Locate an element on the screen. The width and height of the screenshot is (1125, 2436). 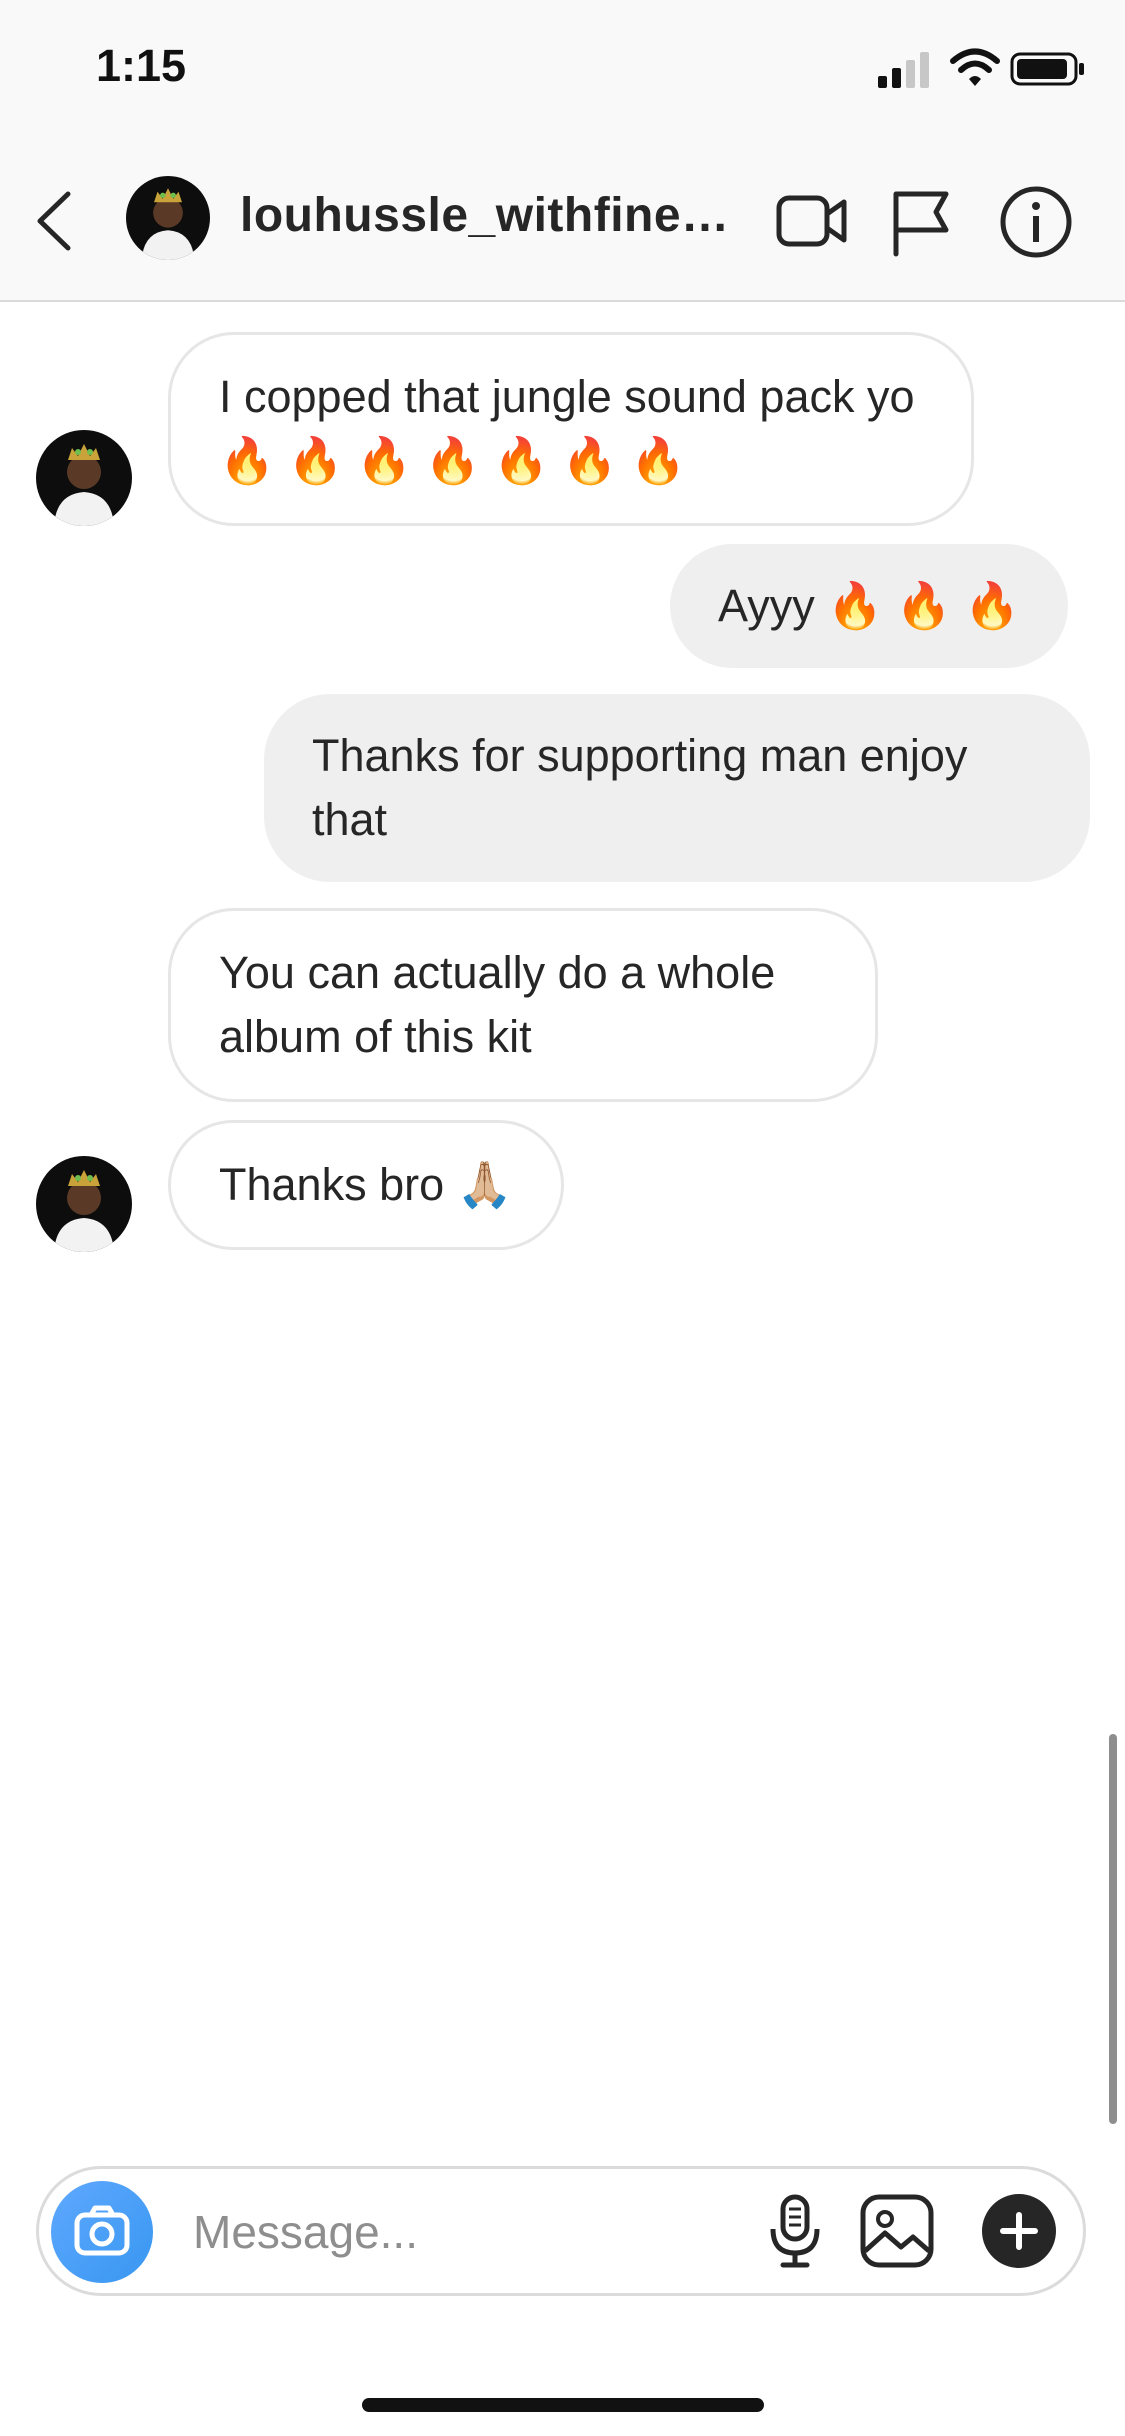
signal-icon is located at coordinates (903, 70).